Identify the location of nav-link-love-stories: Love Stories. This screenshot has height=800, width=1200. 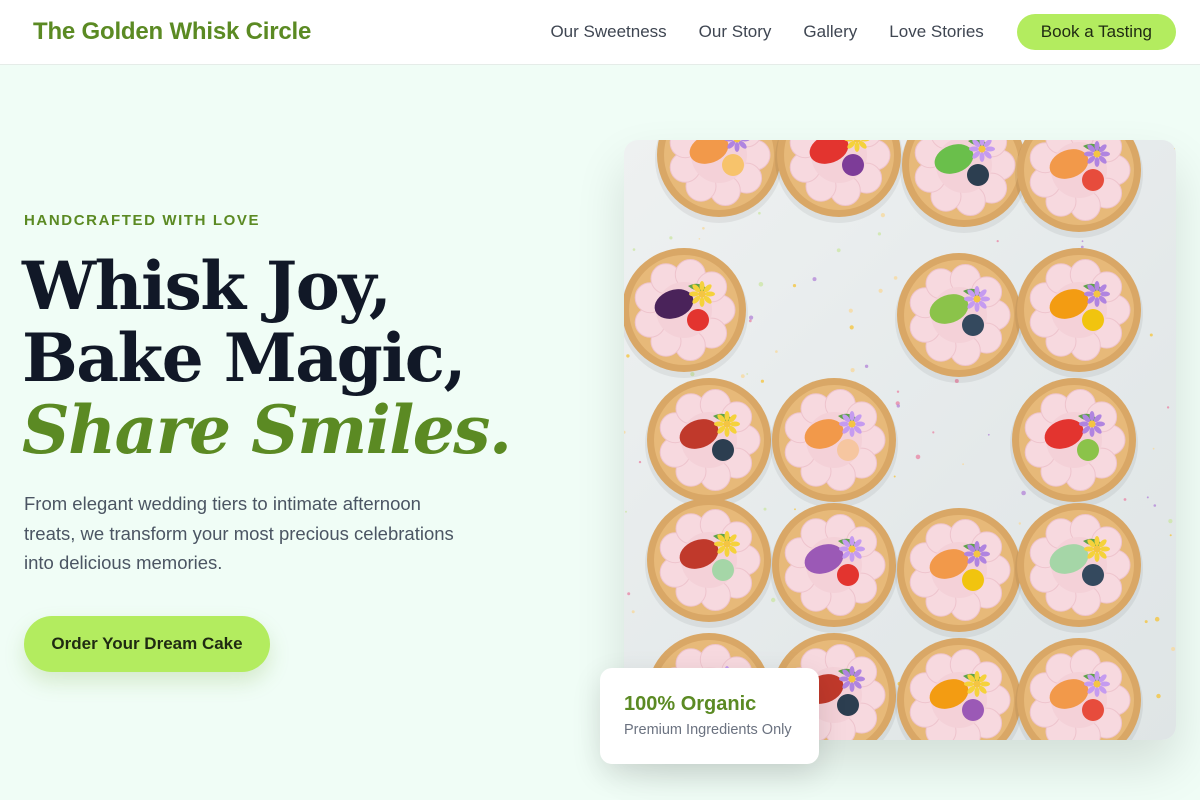
(936, 32).